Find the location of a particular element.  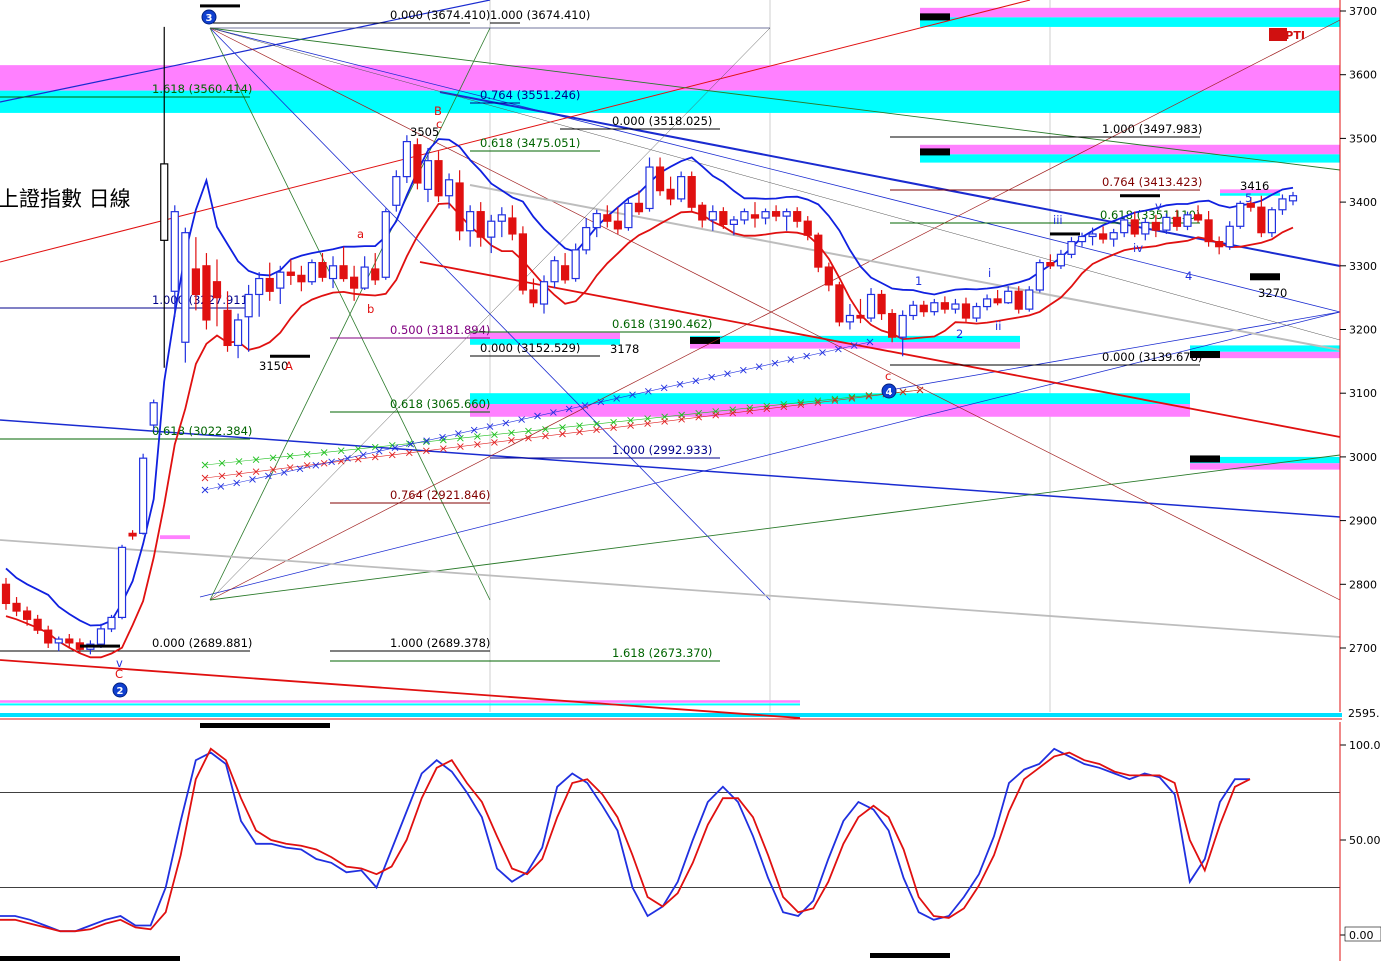

wave-label: B is located at coordinates (438, 111).